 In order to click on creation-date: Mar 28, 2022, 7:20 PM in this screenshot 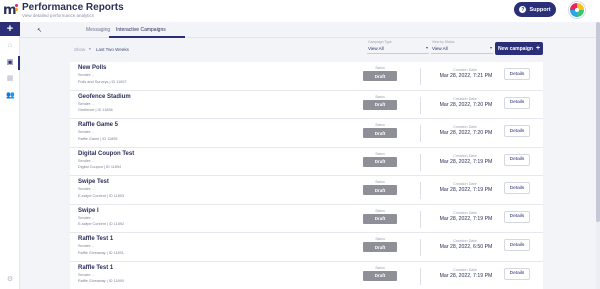, I will do `click(466, 104)`.